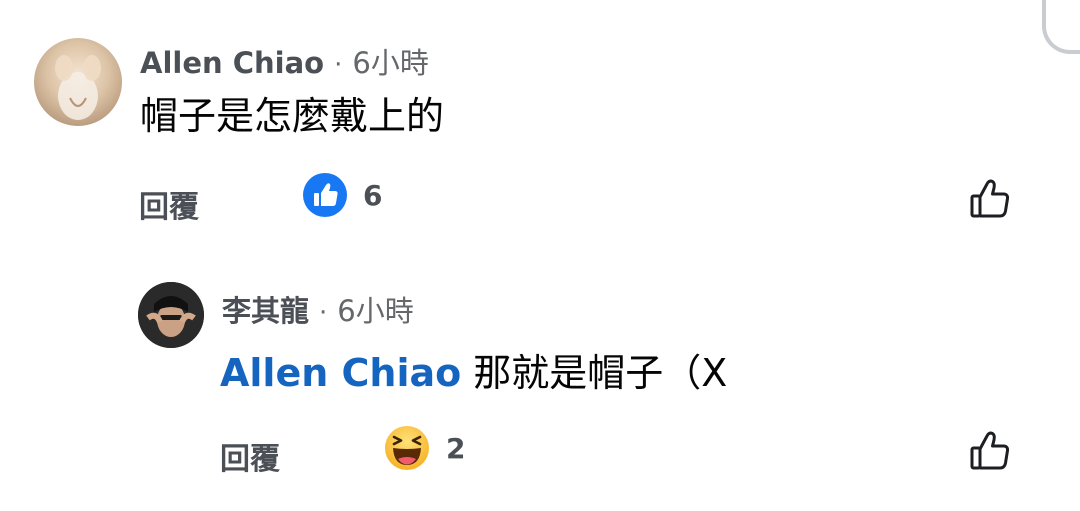 The height and width of the screenshot is (511, 1080). What do you see at coordinates (407, 448) in the screenshot?
I see `haha-reaction-icon` at bounding box center [407, 448].